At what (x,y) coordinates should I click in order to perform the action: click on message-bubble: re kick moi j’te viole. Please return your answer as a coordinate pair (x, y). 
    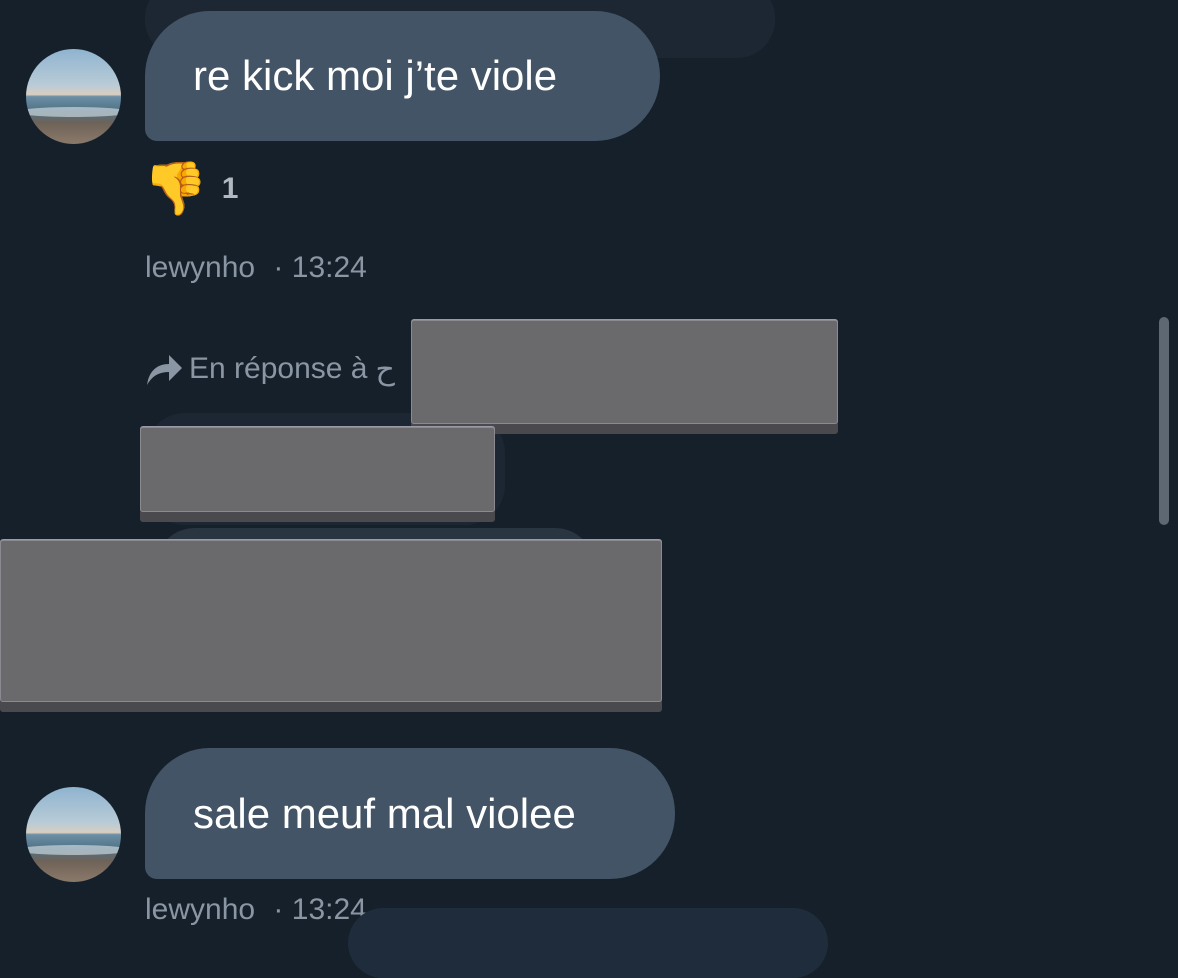
    Looking at the image, I should click on (402, 76).